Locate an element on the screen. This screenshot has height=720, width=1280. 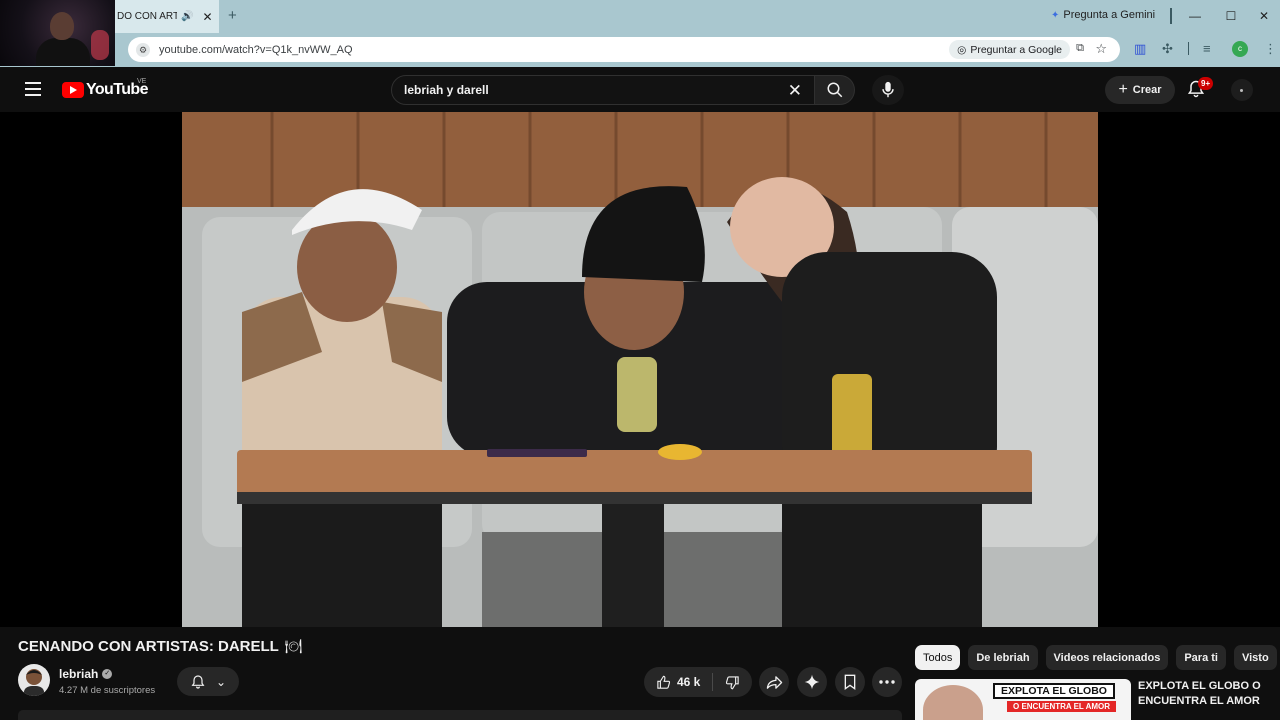
thumbnail-text: EXPLOTA EL GLOBO is located at coordinates (1054, 691).